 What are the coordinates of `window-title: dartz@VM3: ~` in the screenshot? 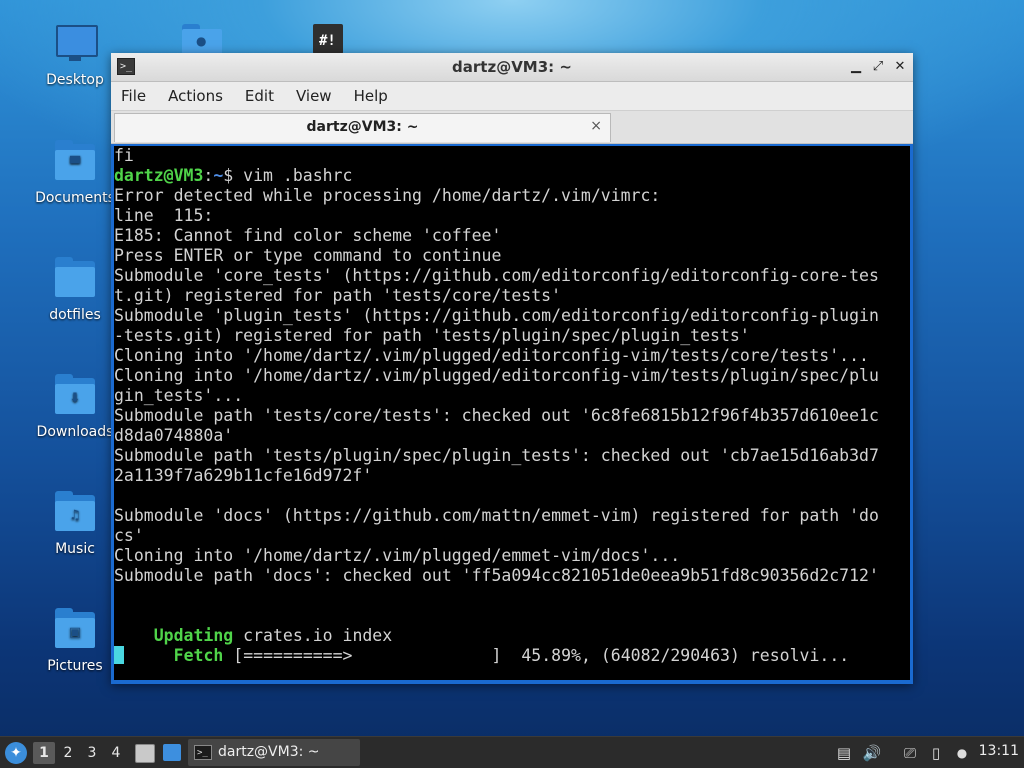 It's located at (512, 67).